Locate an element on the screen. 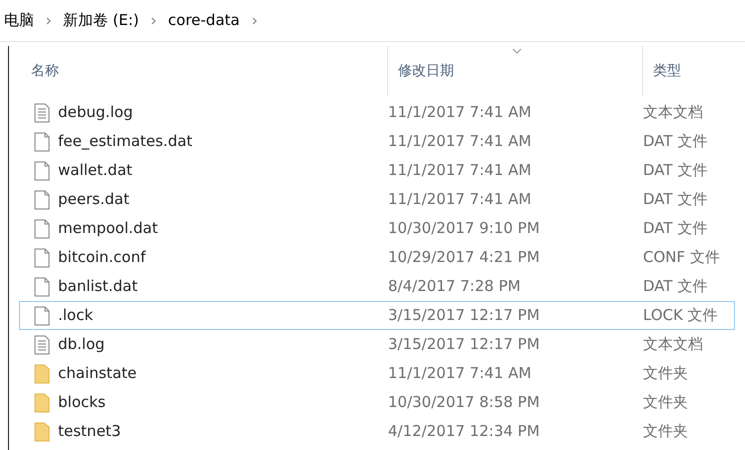  file-row: peers.dat 11/1/2017 7:41 AM DAT 文件 is located at coordinates (377, 199).